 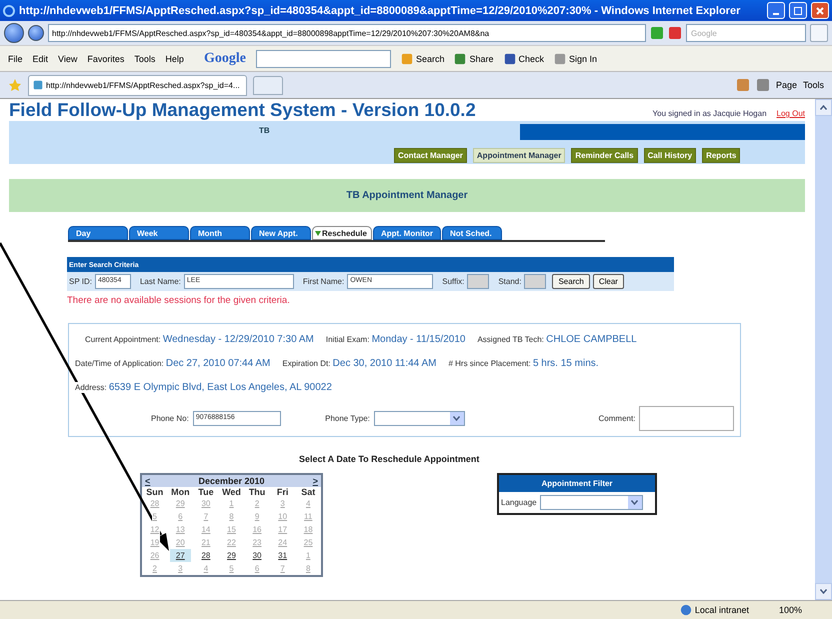 What do you see at coordinates (422, 58) in the screenshot?
I see `toolbar-button: Search` at bounding box center [422, 58].